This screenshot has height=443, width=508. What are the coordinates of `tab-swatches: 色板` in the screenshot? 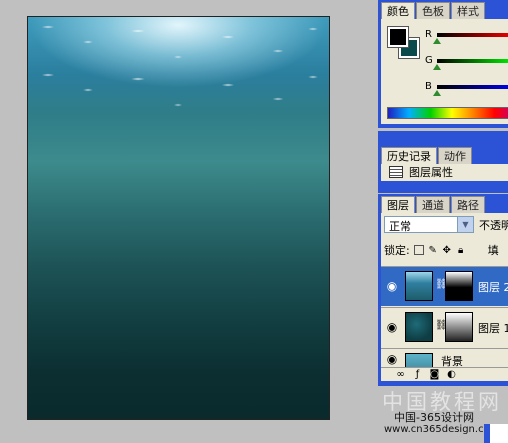 It's located at (433, 10).